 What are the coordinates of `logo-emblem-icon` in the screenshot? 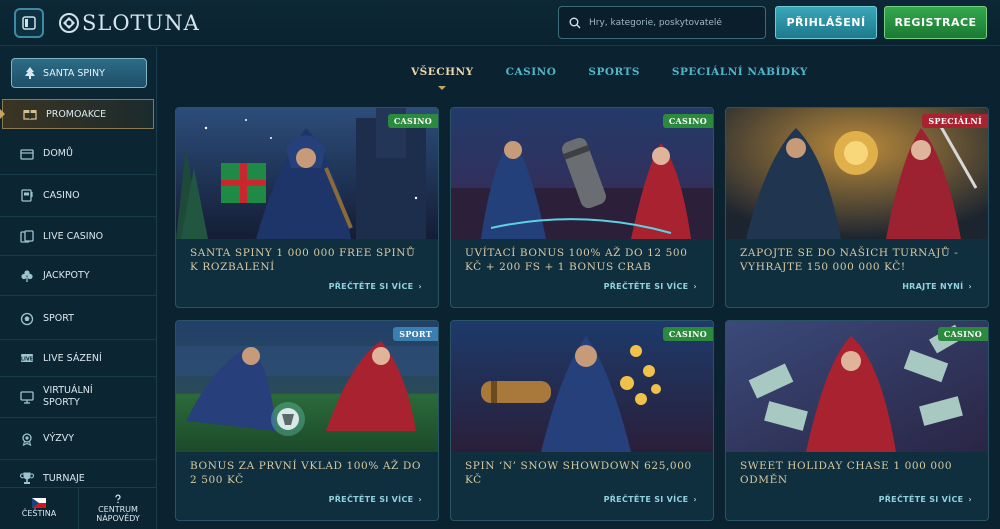 It's located at (69, 23).